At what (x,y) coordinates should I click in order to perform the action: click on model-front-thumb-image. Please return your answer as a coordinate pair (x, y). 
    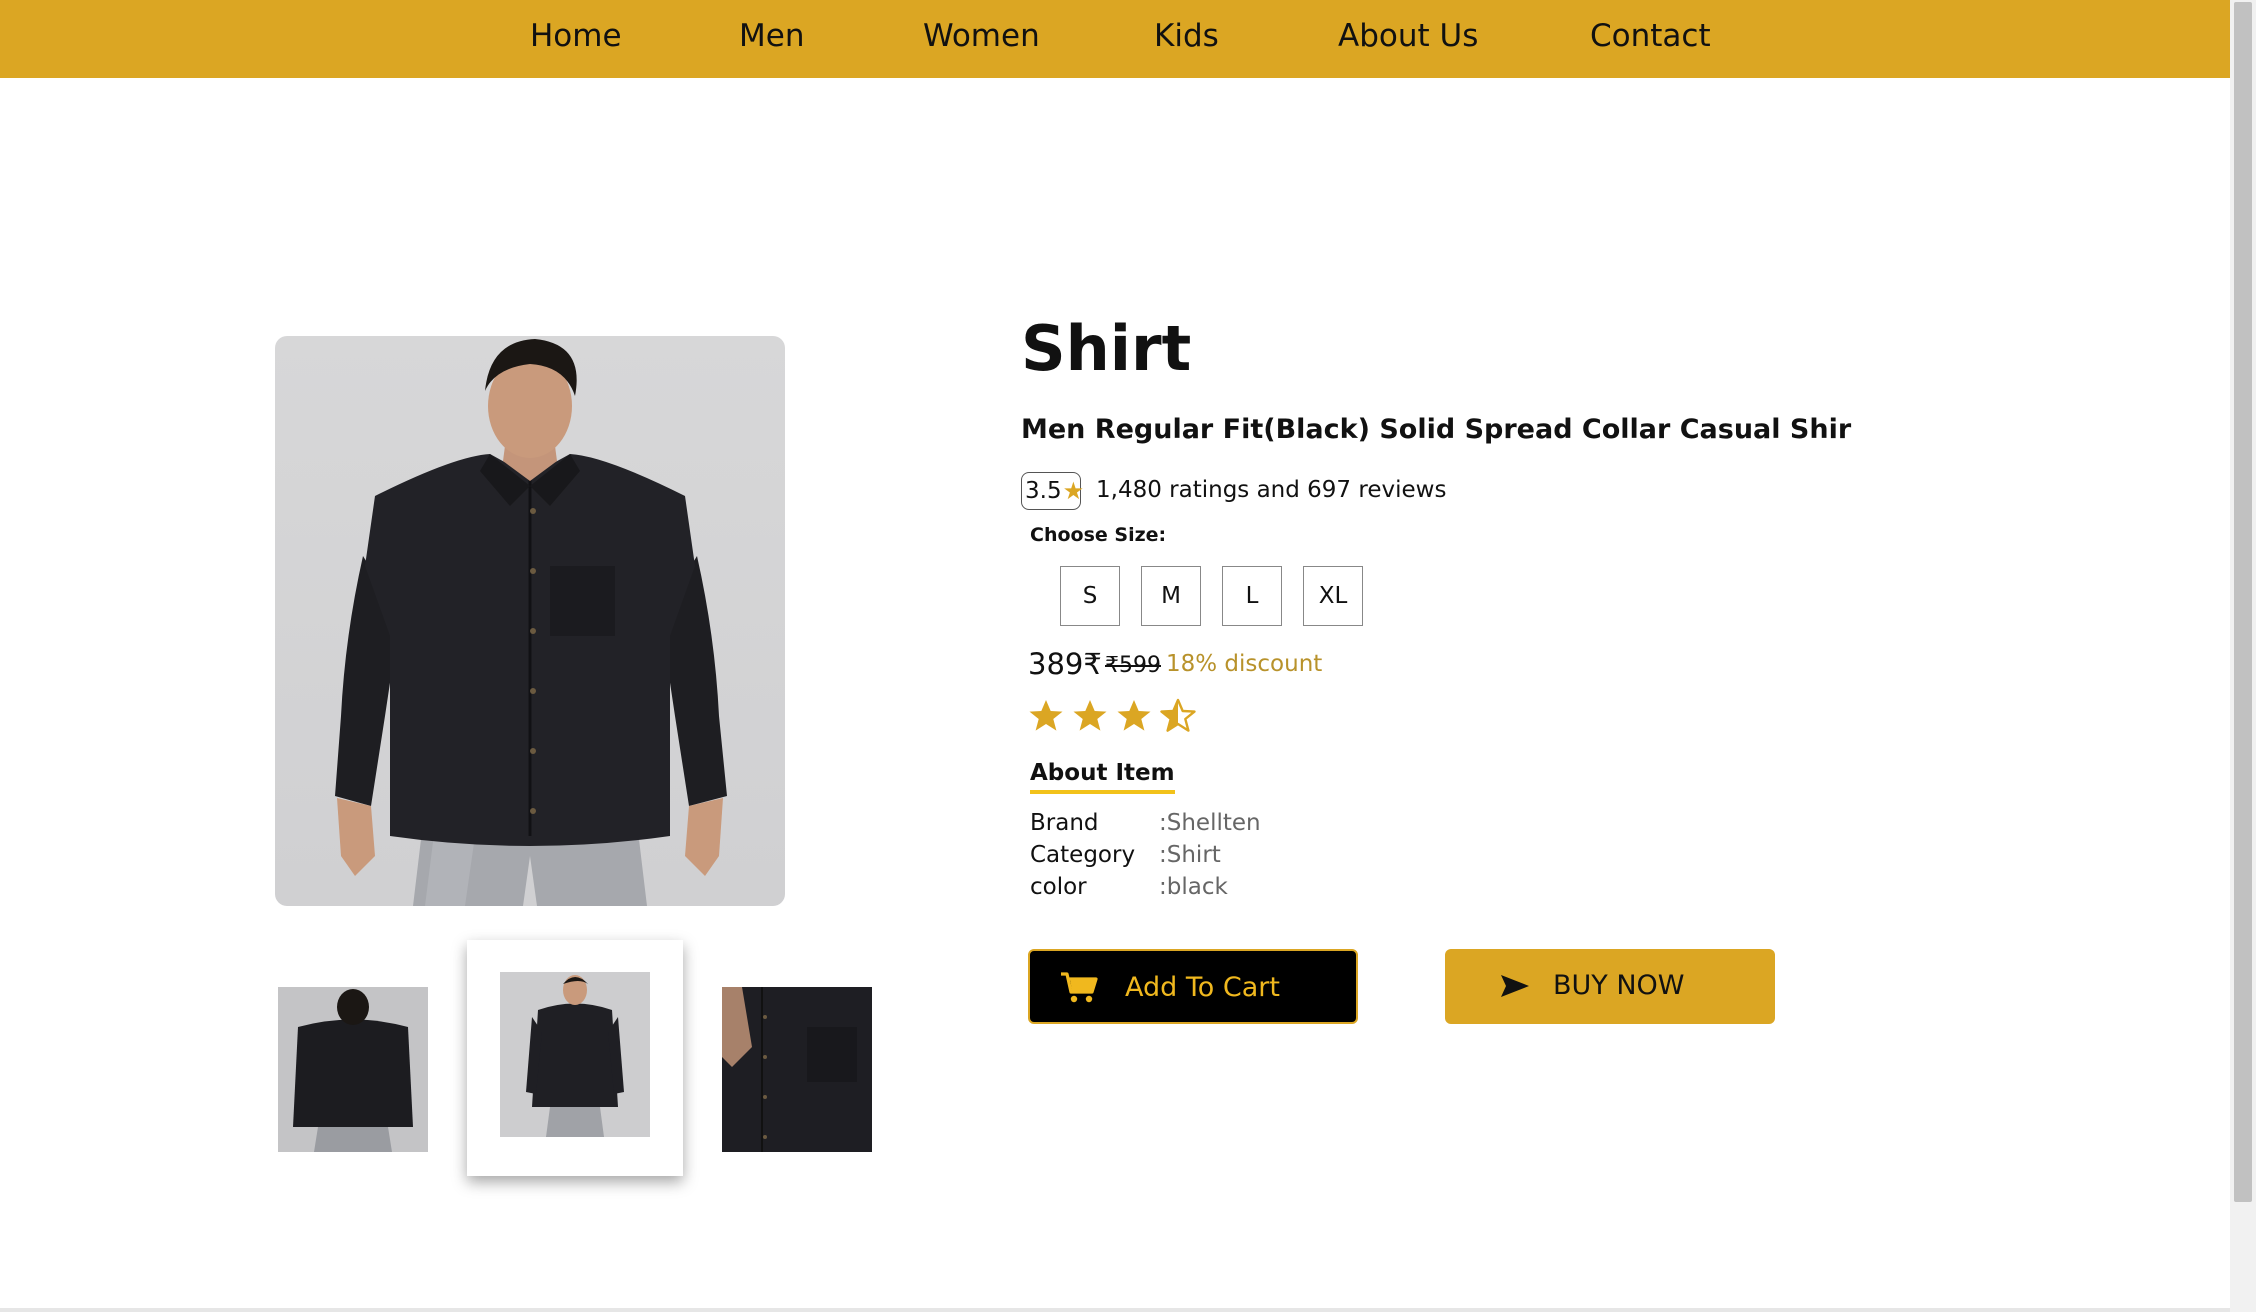
    Looking at the image, I should click on (575, 1054).